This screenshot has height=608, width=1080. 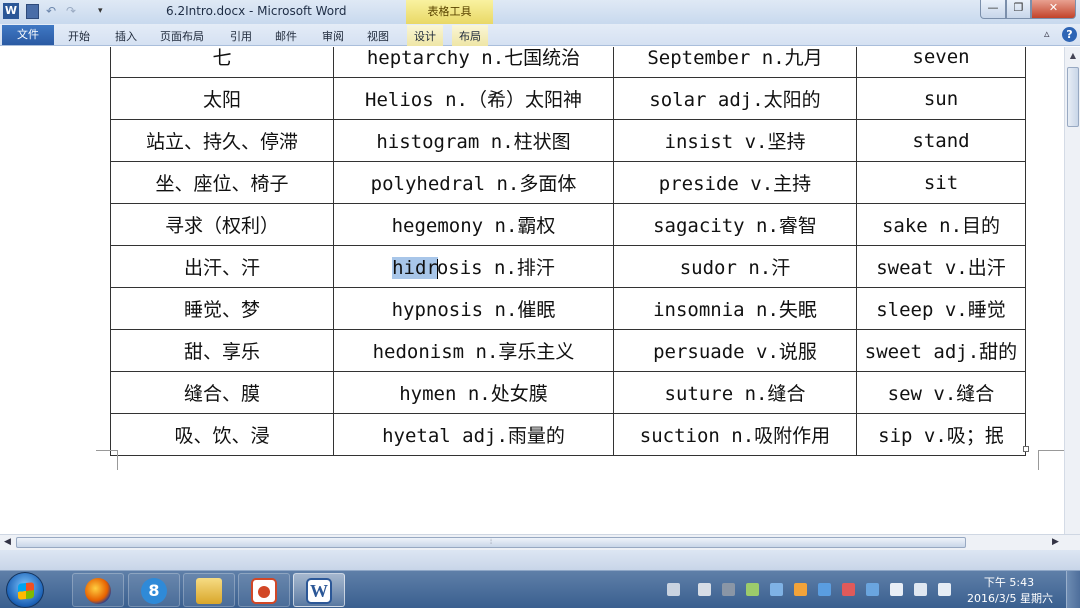 I want to click on table-row: 缝合、膜 hymen n.处女膜 suture n.缝合 sew v.缝合, so click(x=568, y=392).